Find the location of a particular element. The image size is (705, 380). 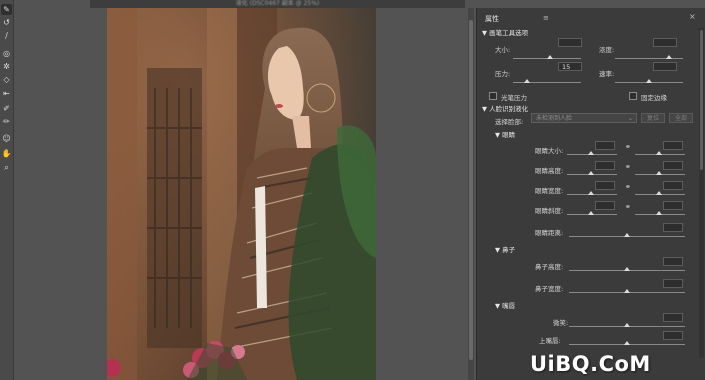

panel-menu-icon: ≡ is located at coordinates (546, 18).